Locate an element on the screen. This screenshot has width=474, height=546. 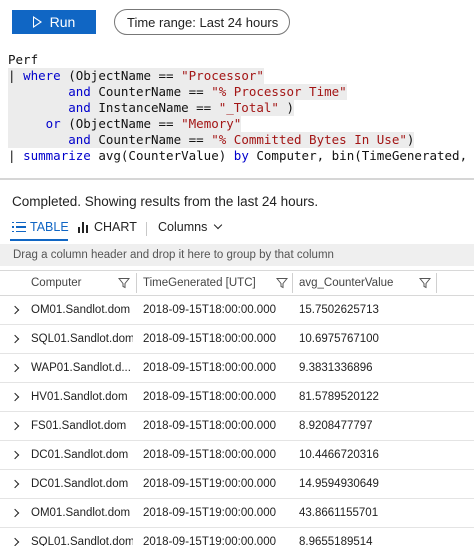
query-line: or (ObjectName == "Memory" is located at coordinates (125, 124).